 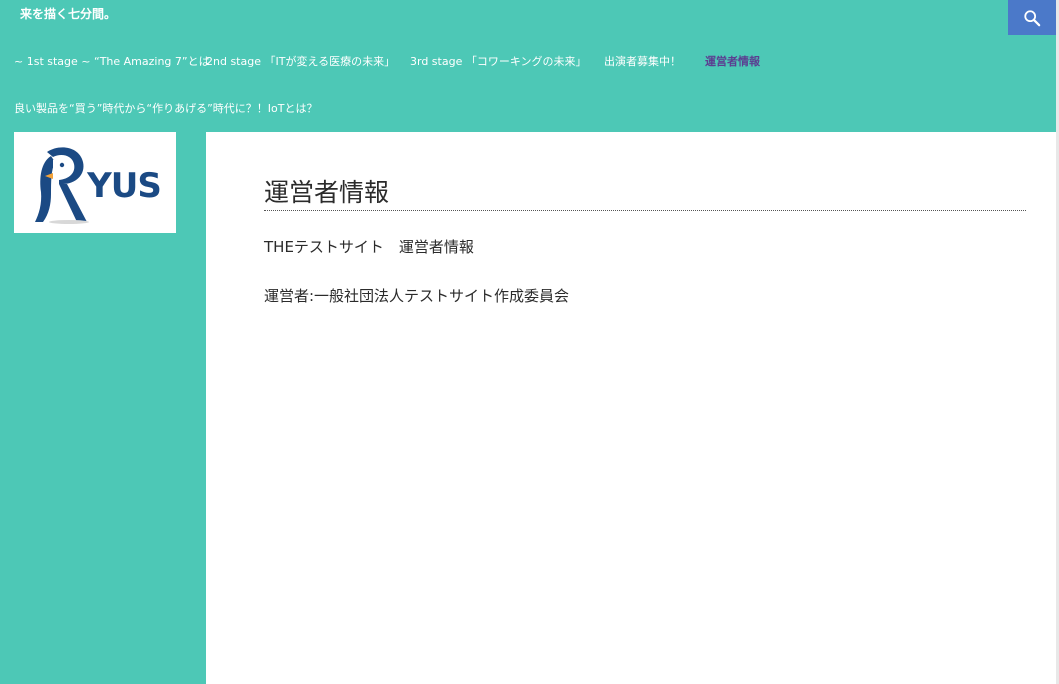 What do you see at coordinates (645, 194) in the screenshot?
I see `page-title: 運営者情報` at bounding box center [645, 194].